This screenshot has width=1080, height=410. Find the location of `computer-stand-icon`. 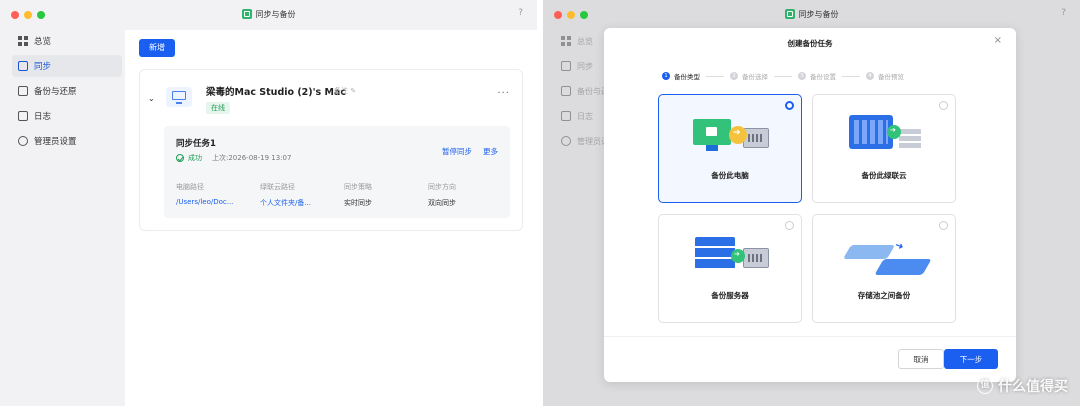

computer-stand-icon is located at coordinates (712, 148).